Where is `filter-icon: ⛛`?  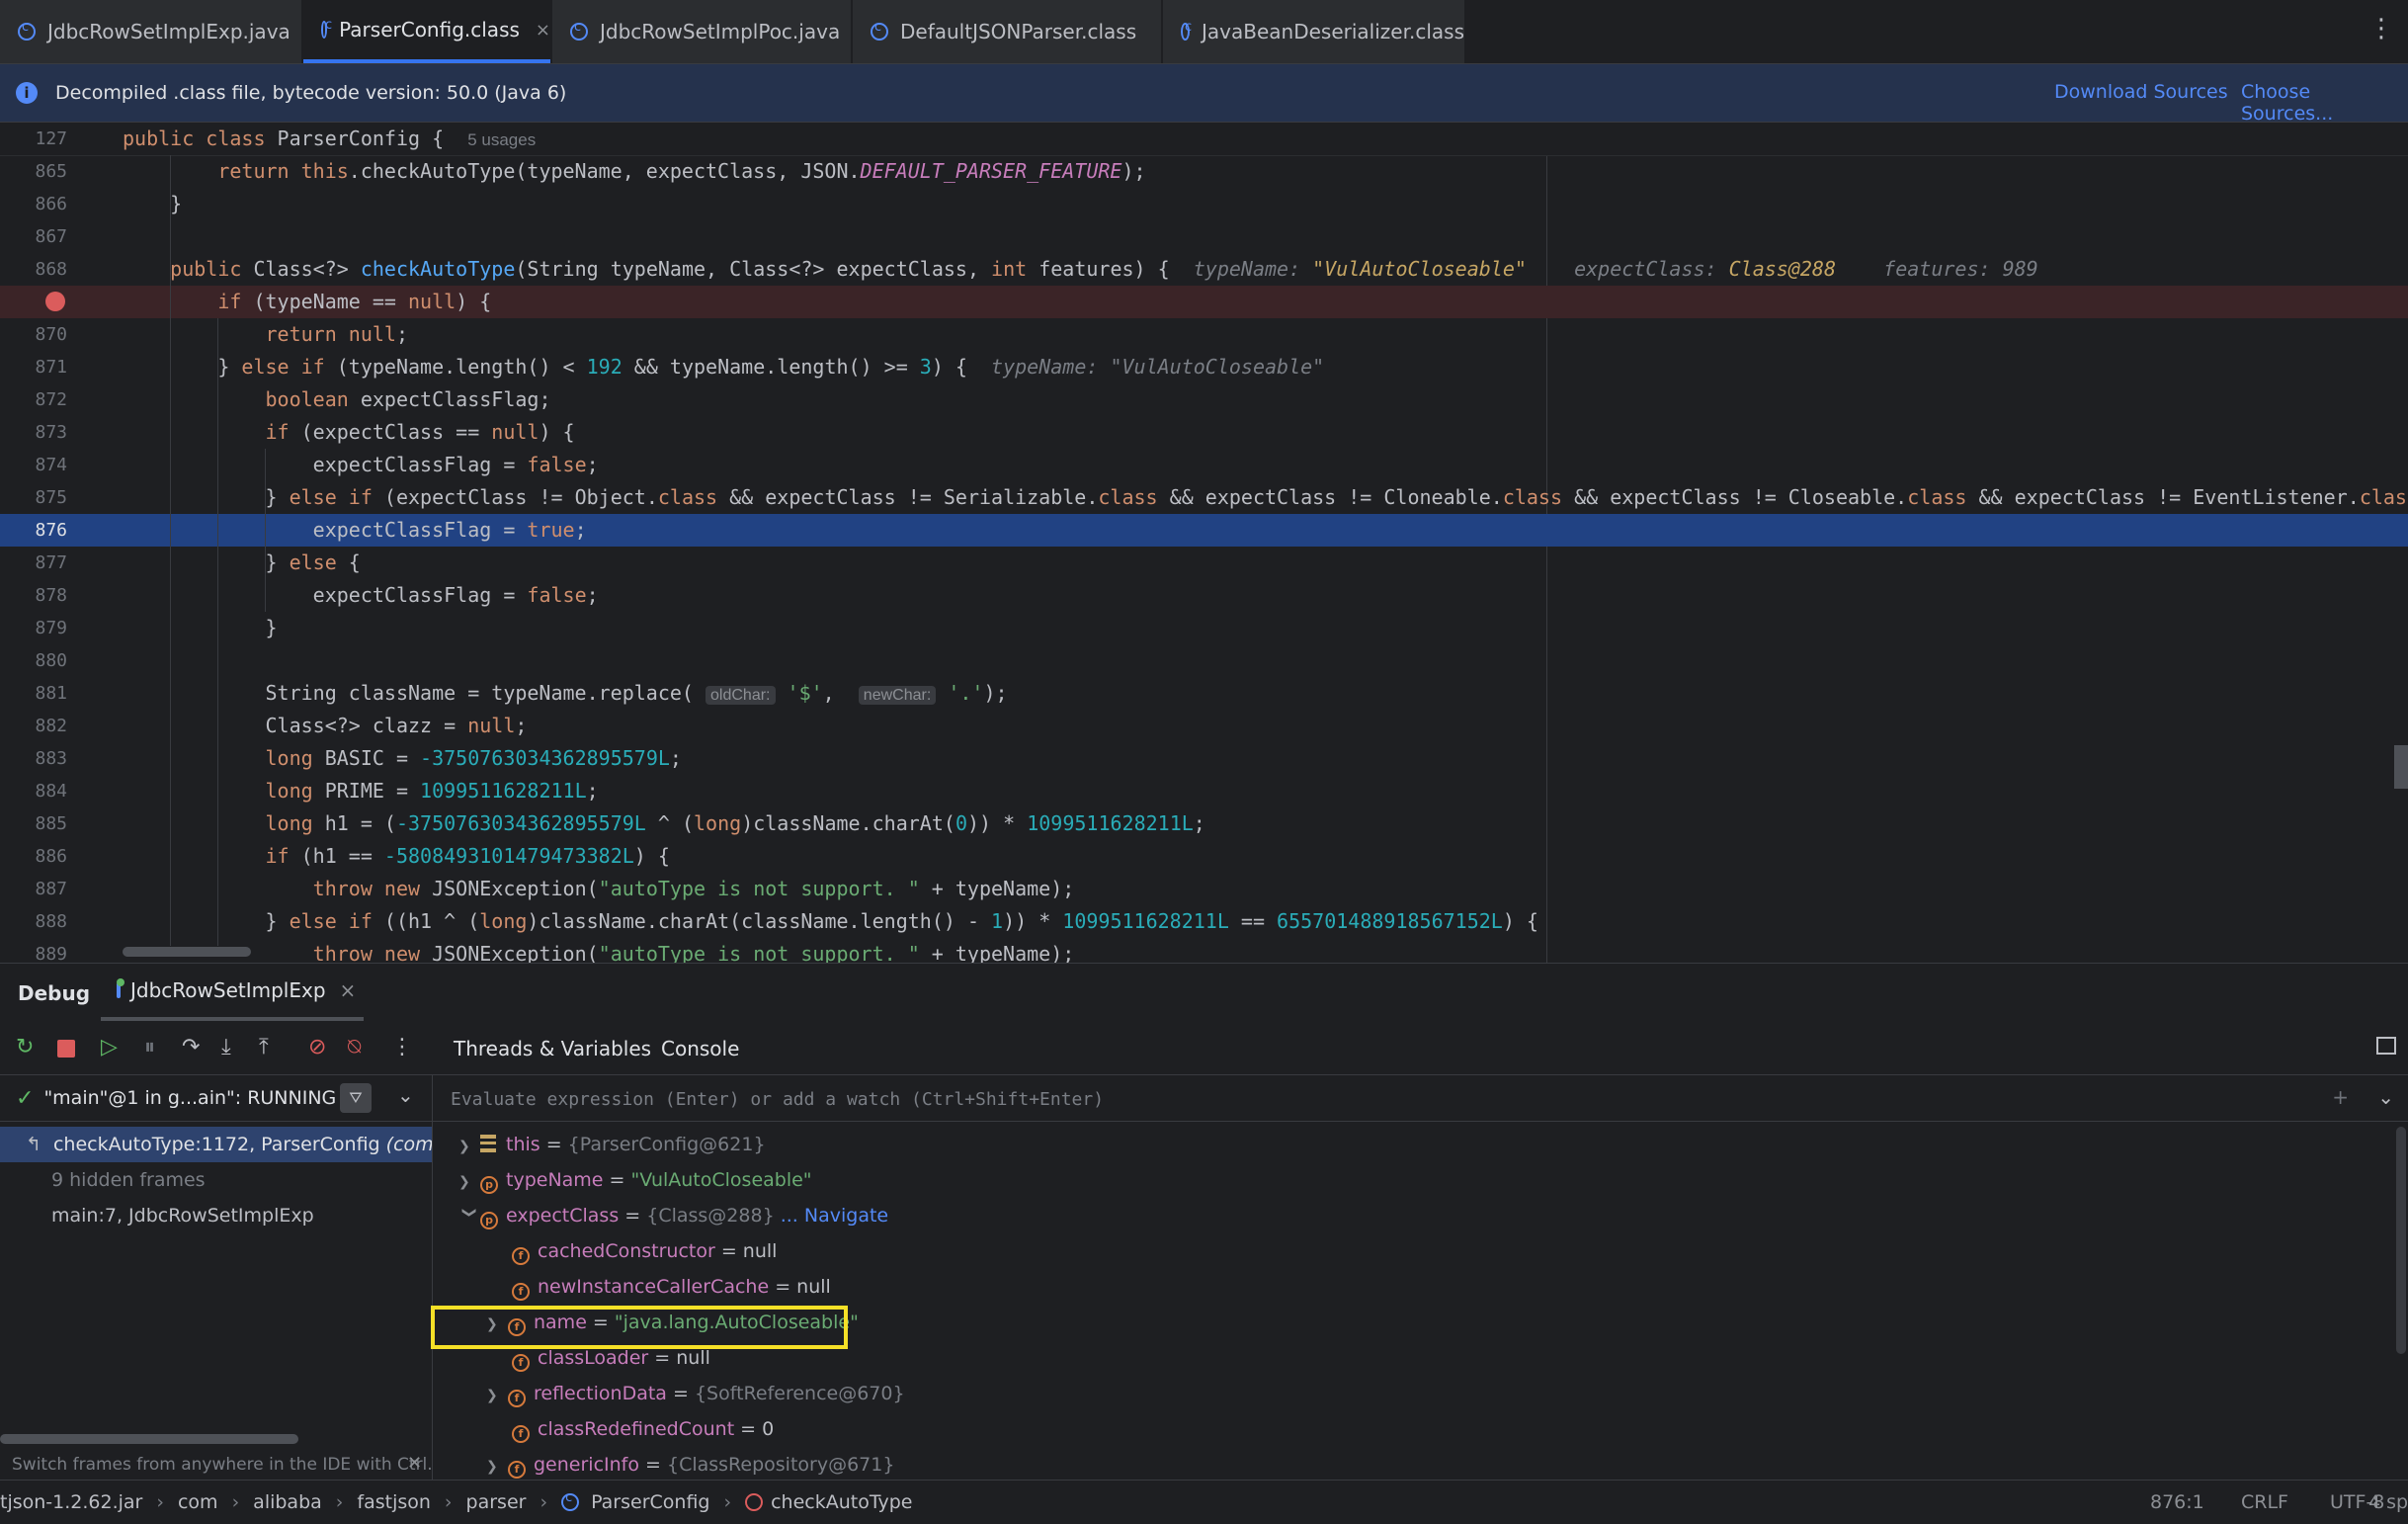 filter-icon: ⛛ is located at coordinates (356, 1098).